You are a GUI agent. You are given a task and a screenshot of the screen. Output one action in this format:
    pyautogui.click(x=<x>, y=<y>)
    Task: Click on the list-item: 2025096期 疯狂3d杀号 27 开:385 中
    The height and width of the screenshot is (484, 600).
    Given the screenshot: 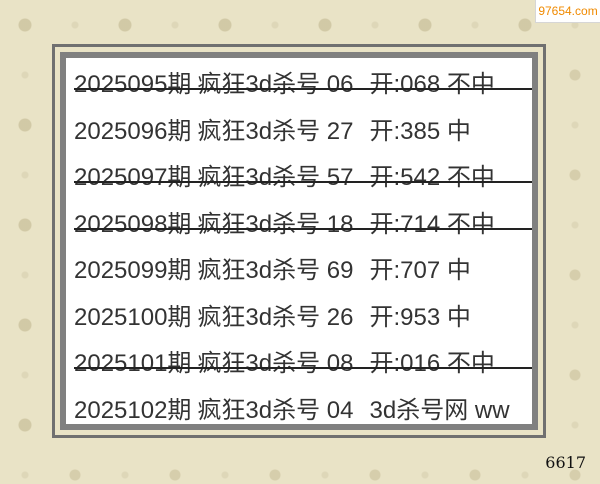 What is the action you would take?
    pyautogui.click(x=303, y=132)
    